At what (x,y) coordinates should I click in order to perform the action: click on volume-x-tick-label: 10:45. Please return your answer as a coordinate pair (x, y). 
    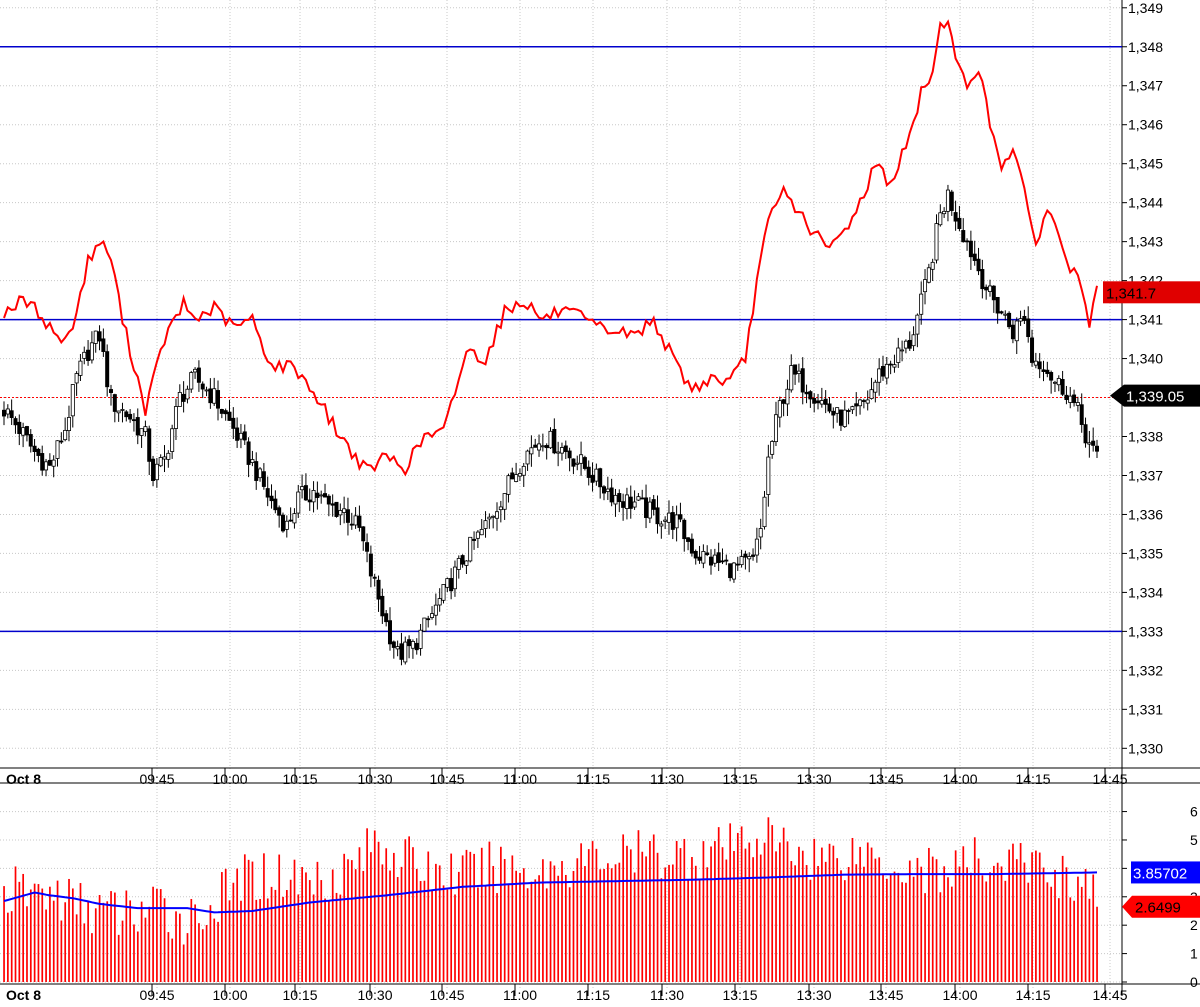
    Looking at the image, I should click on (446, 994).